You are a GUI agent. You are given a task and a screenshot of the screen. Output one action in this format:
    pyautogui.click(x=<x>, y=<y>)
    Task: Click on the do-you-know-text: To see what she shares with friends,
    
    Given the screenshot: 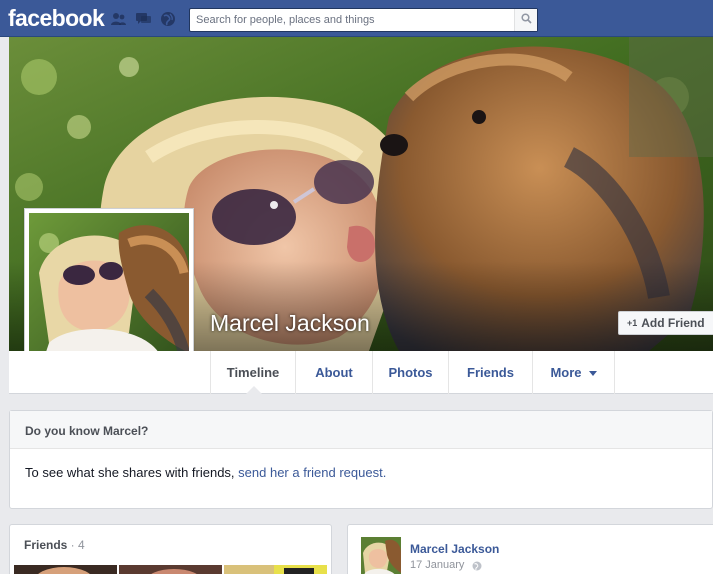 What is the action you would take?
    pyautogui.click(x=132, y=472)
    